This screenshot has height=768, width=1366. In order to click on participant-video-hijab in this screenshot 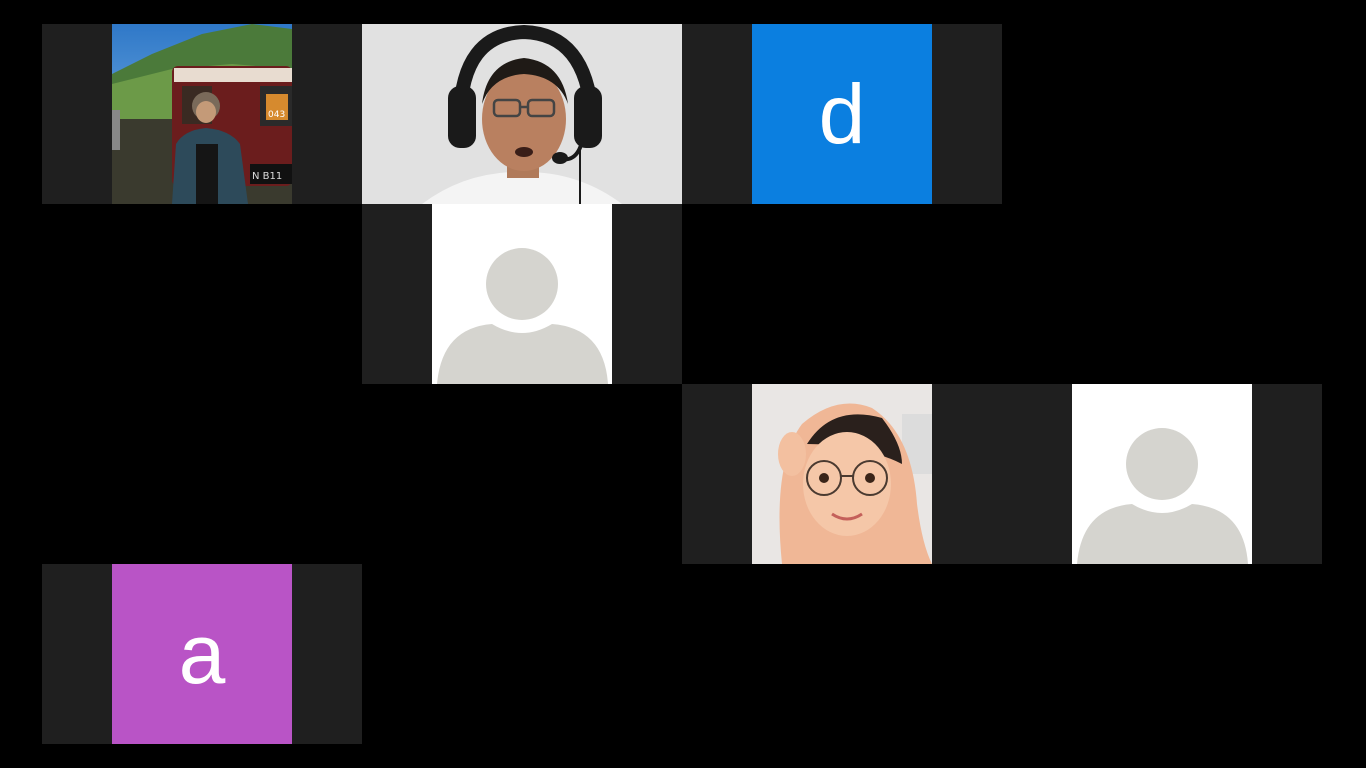, I will do `click(842, 474)`.